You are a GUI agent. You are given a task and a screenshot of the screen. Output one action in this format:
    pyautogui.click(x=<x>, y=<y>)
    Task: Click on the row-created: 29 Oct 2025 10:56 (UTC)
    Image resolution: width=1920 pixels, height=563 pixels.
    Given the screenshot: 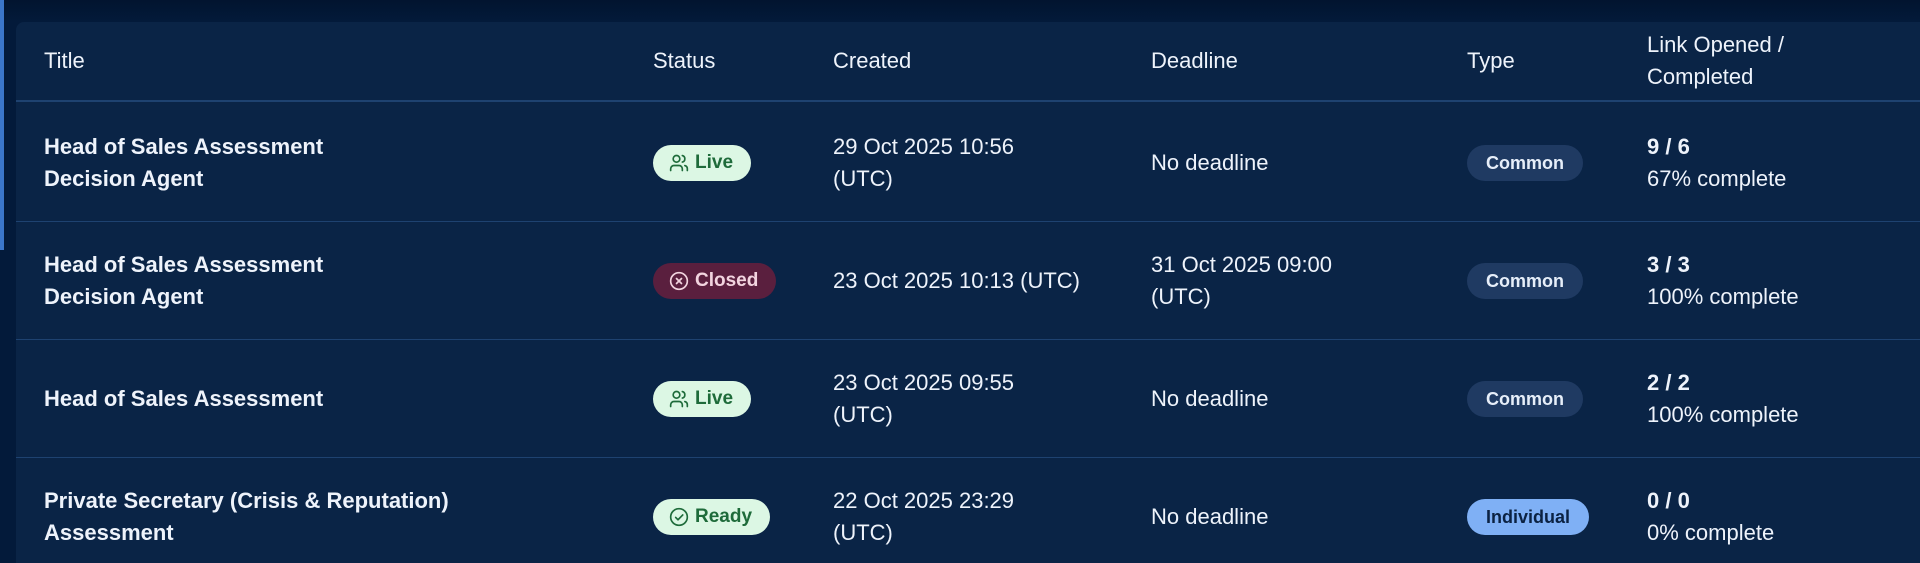 What is the action you would take?
    pyautogui.click(x=983, y=163)
    